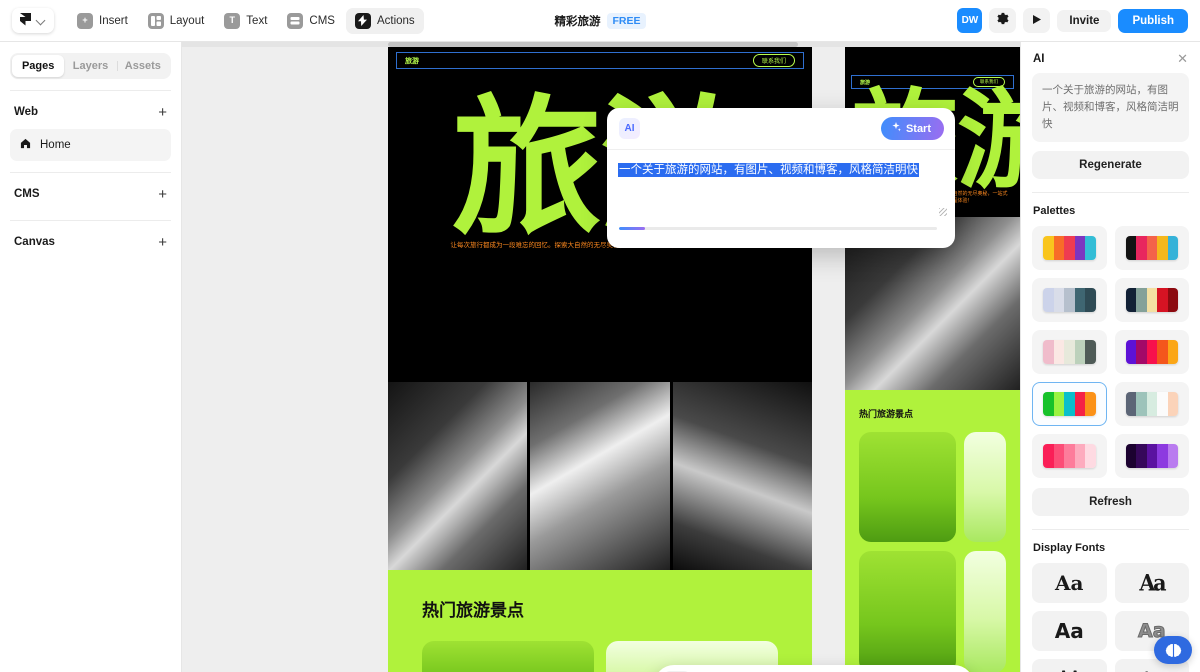  I want to click on framer-logo-icon, so click(25, 20).